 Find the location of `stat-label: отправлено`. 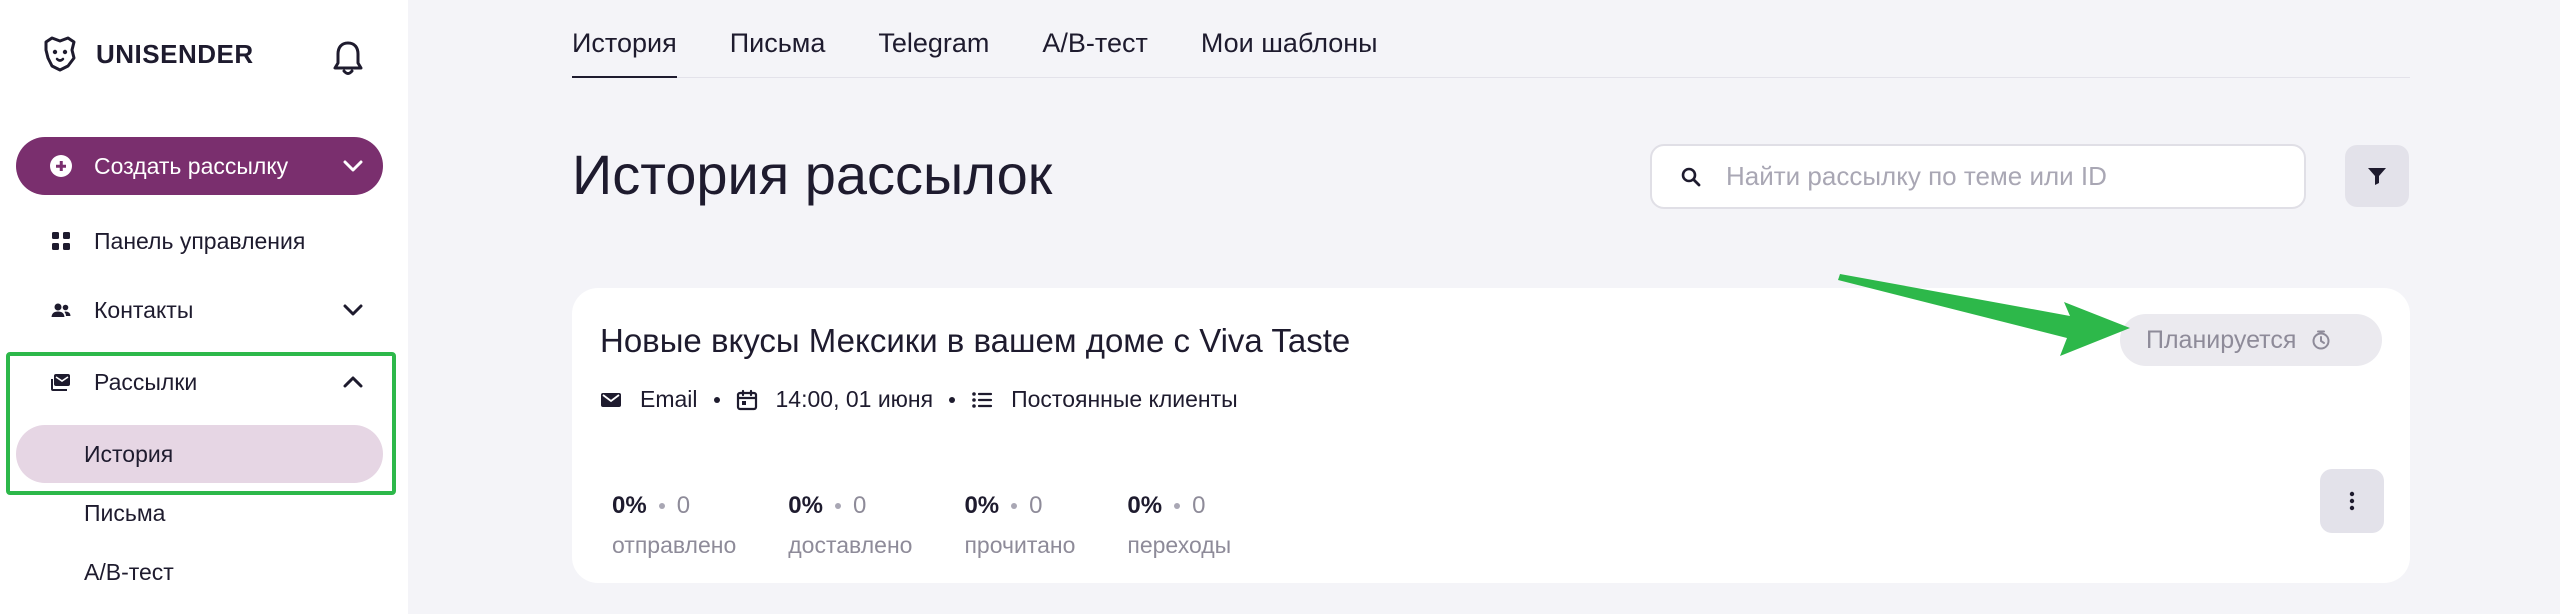

stat-label: отправлено is located at coordinates (674, 545).